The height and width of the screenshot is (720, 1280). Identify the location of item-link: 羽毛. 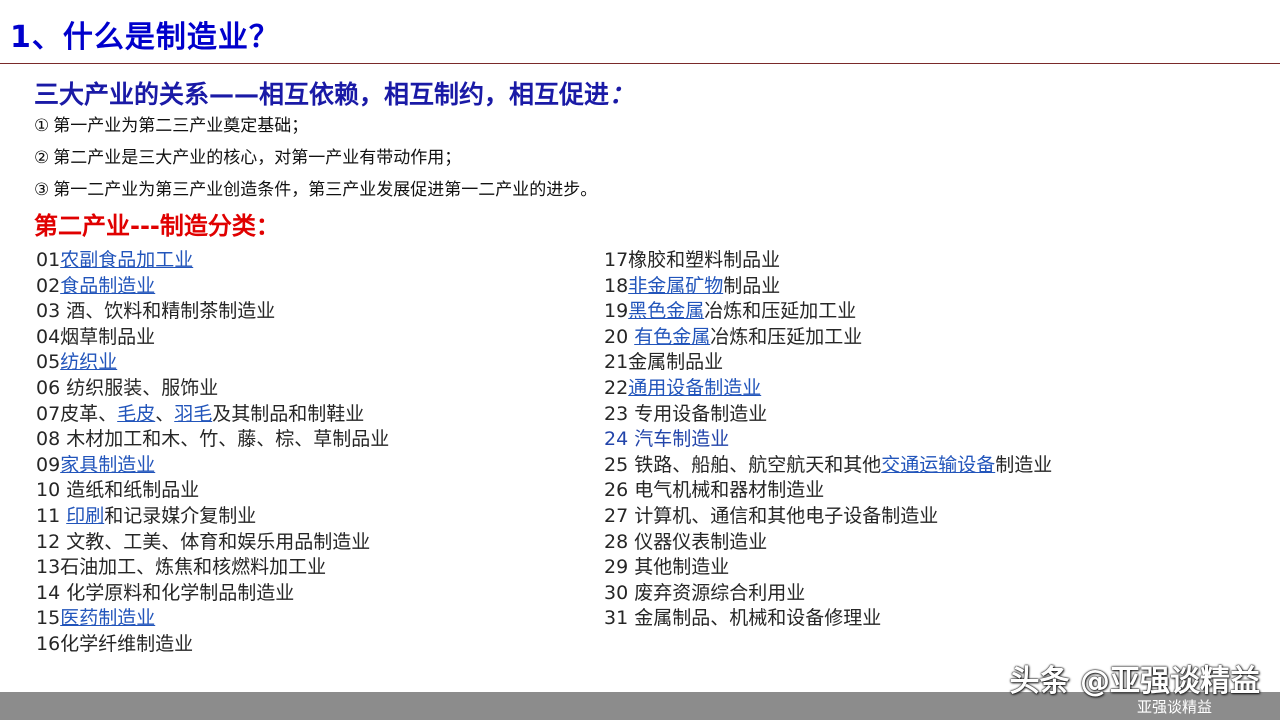
(193, 414).